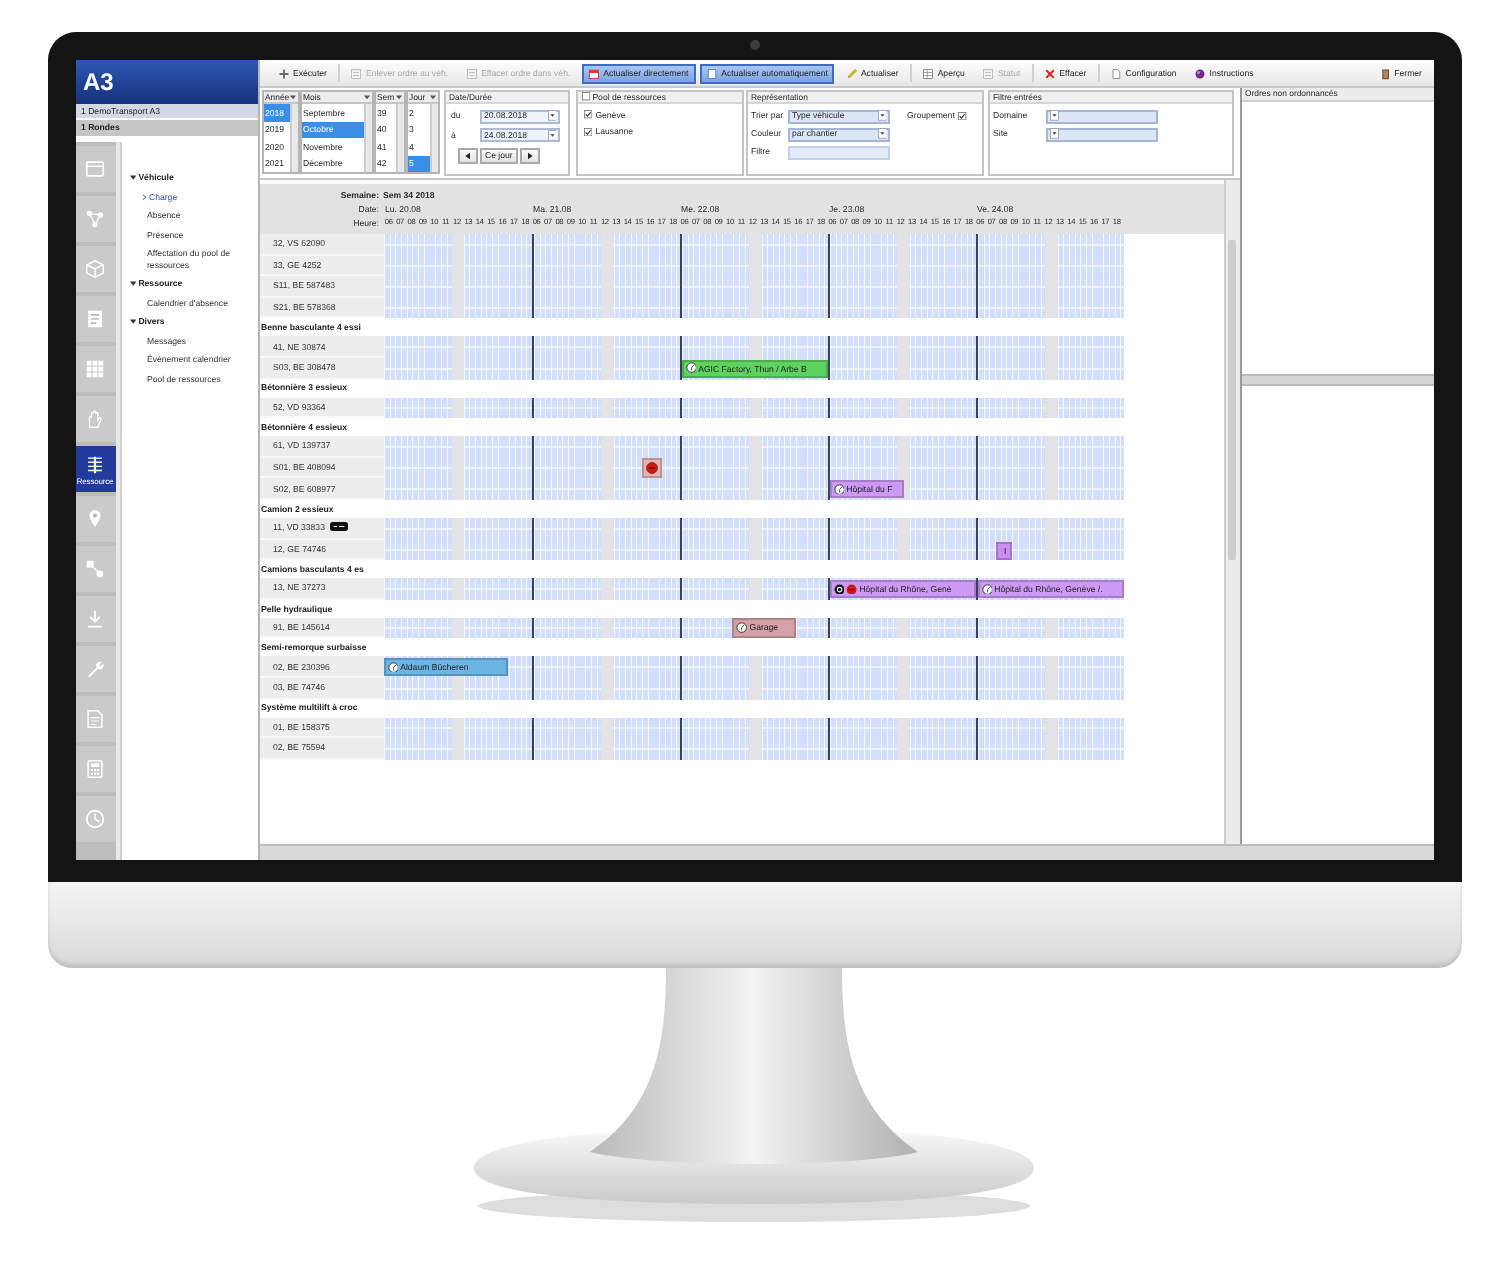 This screenshot has width=1508, height=1270. I want to click on clock-icon, so click(95, 819).